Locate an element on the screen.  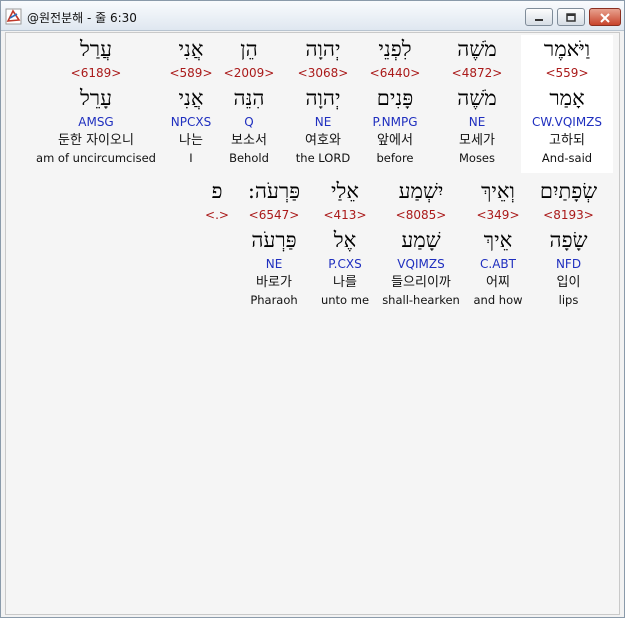
english-gloss: Moses is located at coordinates (477, 158).